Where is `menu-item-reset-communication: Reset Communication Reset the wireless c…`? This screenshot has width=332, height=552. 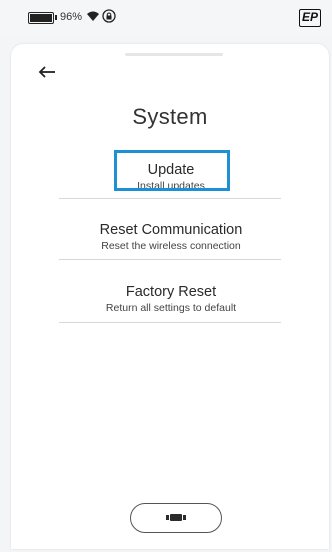
menu-item-reset-communication: Reset Communication Reset the wireless c… is located at coordinates (171, 237).